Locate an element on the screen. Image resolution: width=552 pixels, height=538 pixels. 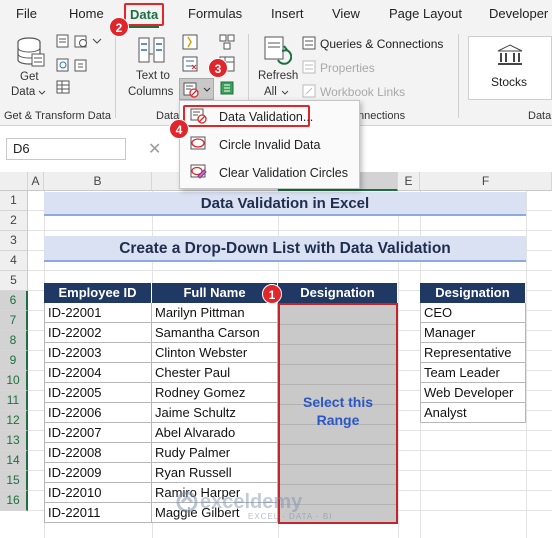
row-header: 15 is located at coordinates (14, 481).